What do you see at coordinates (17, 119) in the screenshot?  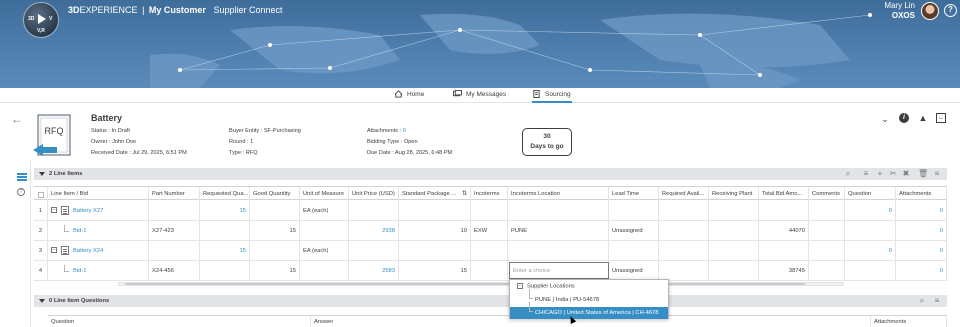 I see `back-arrow-icon: ←` at bounding box center [17, 119].